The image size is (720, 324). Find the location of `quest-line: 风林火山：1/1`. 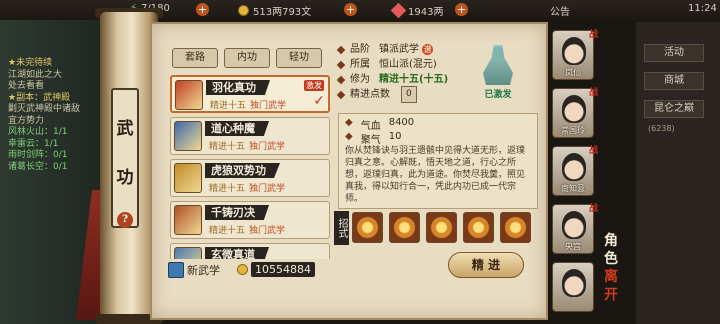

quest-line: 风林火山：1/1 is located at coordinates (38, 132).